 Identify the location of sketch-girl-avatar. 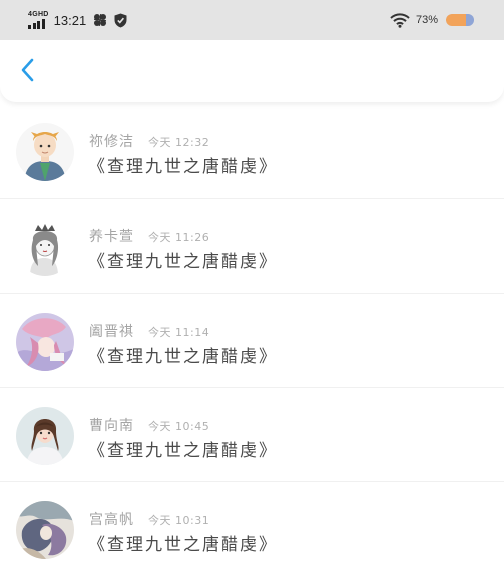
(45, 247).